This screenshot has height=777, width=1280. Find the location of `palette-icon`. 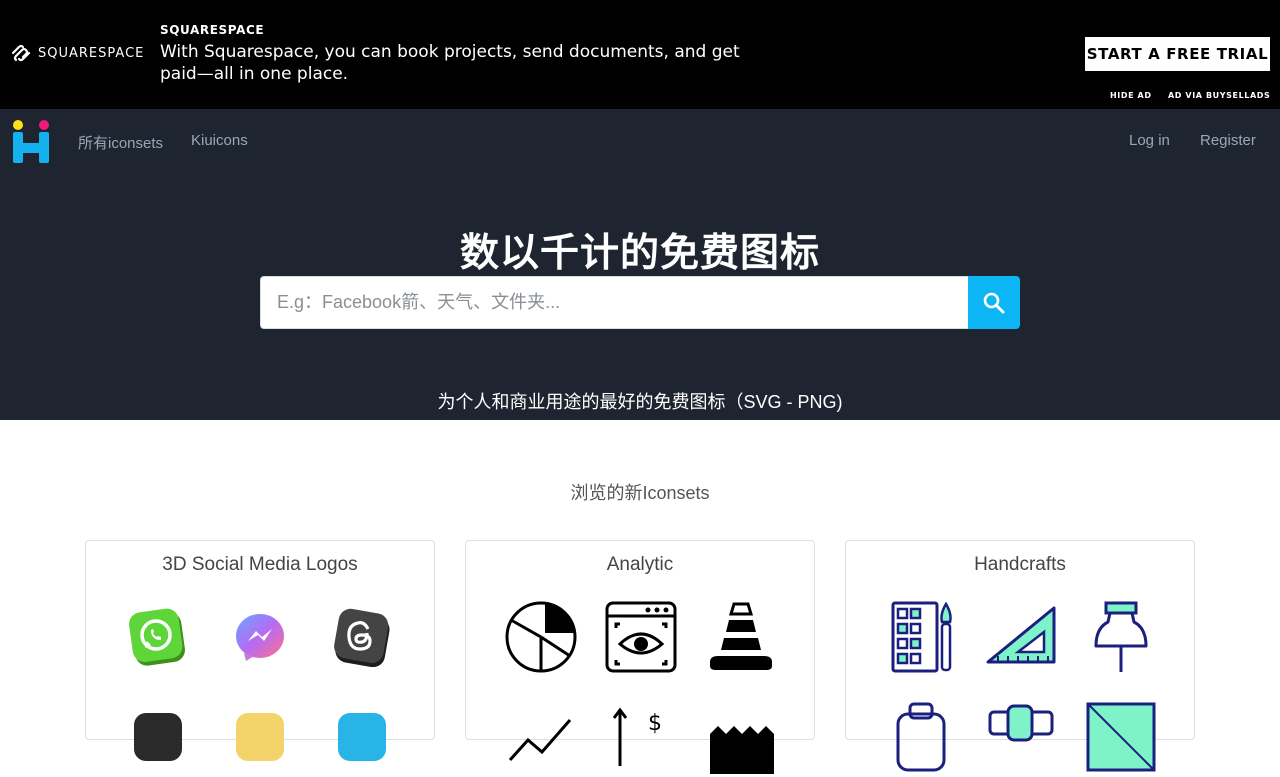

palette-icon is located at coordinates (921, 637).